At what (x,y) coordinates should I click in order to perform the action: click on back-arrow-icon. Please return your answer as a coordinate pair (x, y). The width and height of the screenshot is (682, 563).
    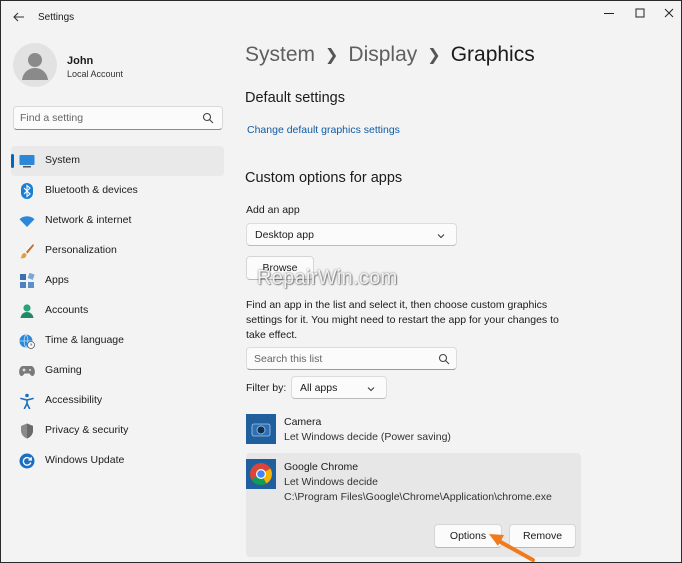
    Looking at the image, I should click on (18, 17).